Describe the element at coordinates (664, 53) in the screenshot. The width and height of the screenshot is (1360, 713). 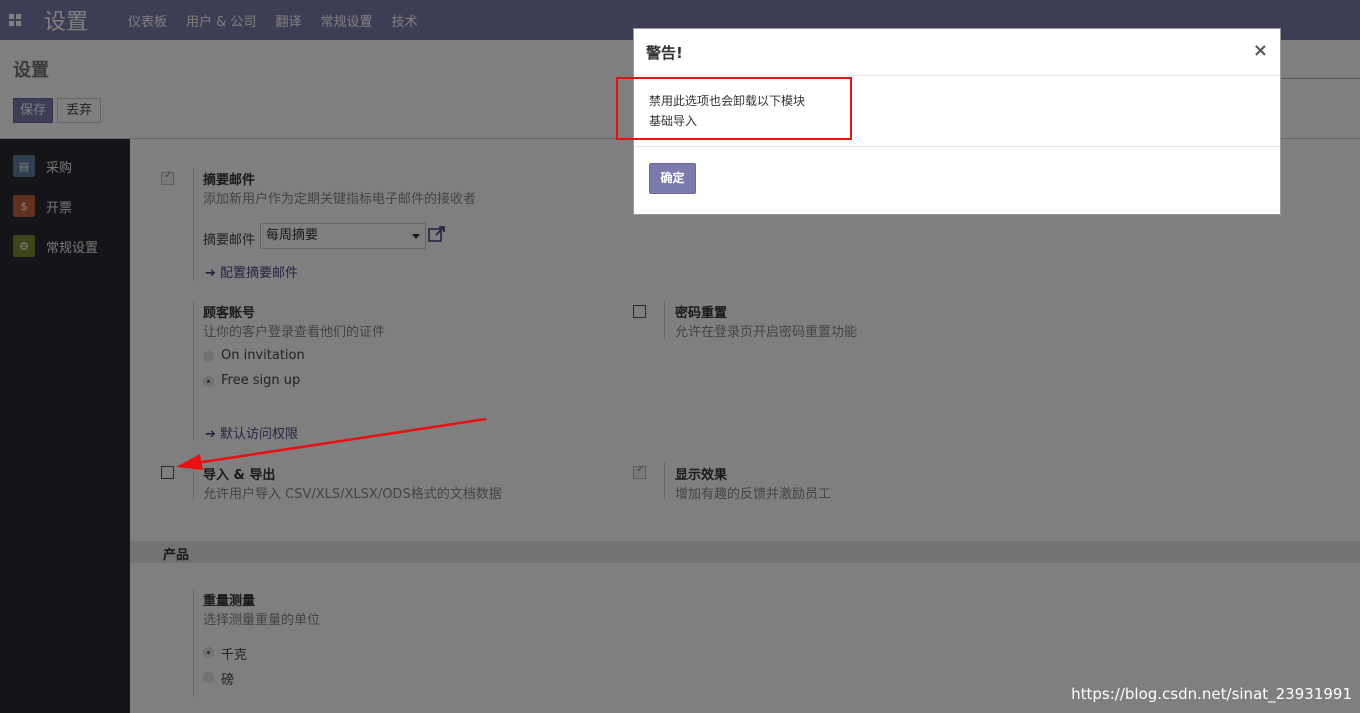
I see `dialog-title: 警告!` at that location.